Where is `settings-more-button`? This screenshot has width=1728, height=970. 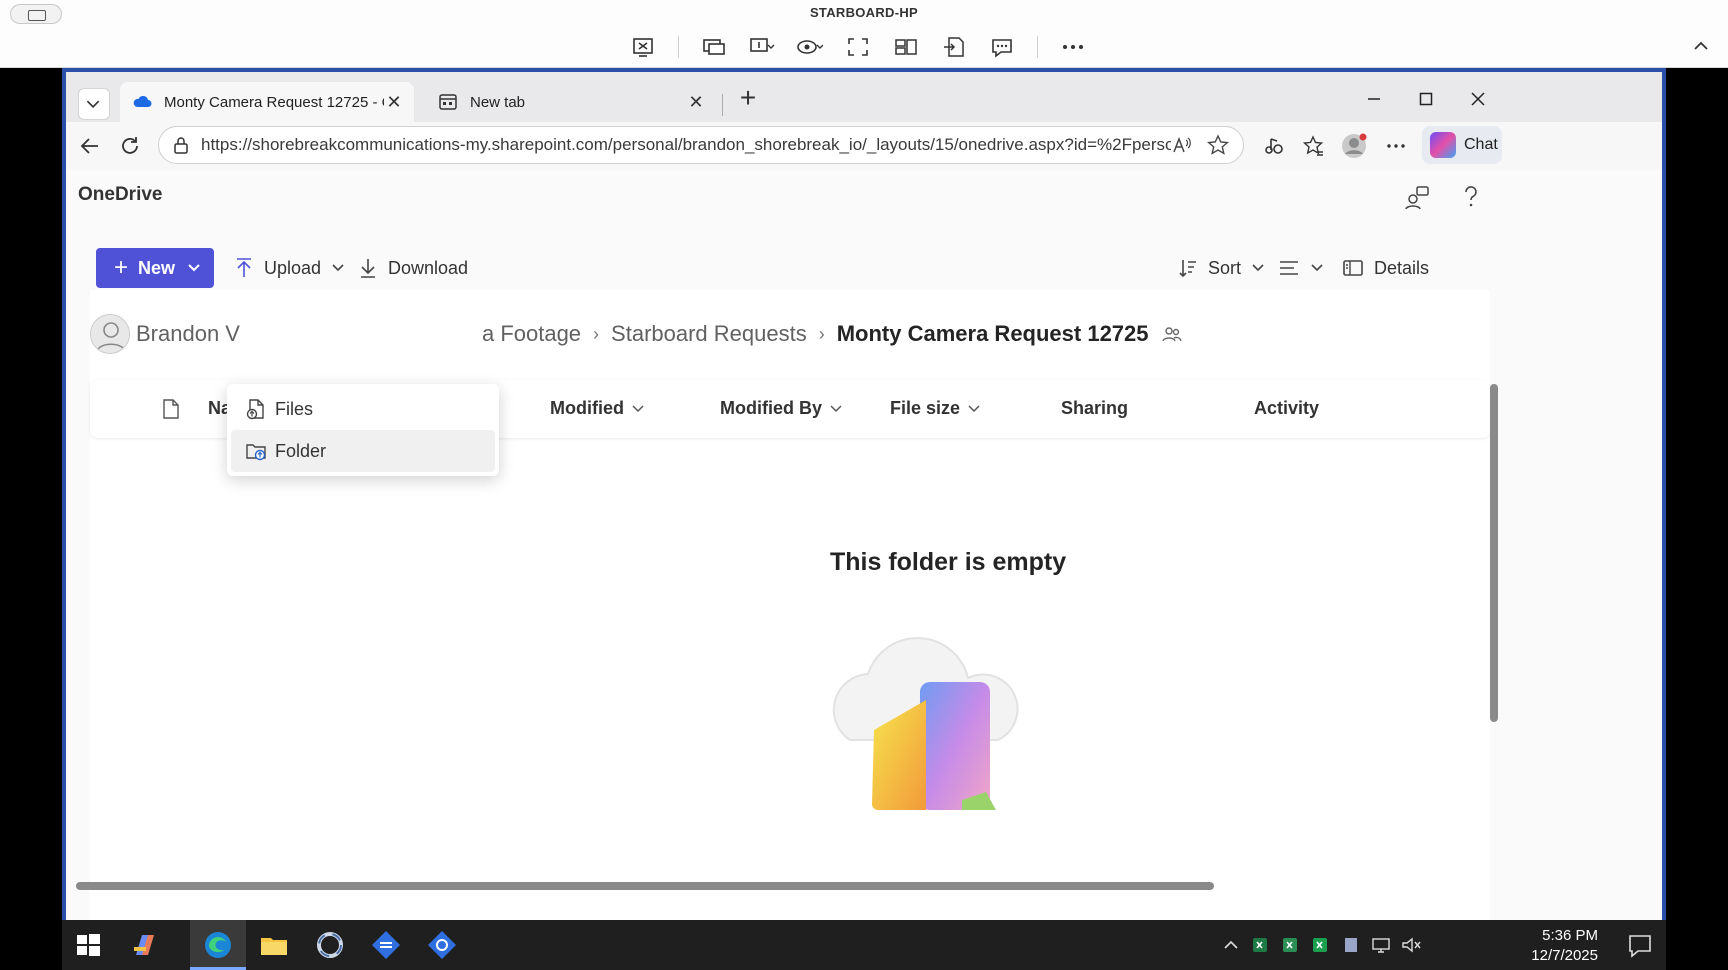 settings-more-button is located at coordinates (1396, 146).